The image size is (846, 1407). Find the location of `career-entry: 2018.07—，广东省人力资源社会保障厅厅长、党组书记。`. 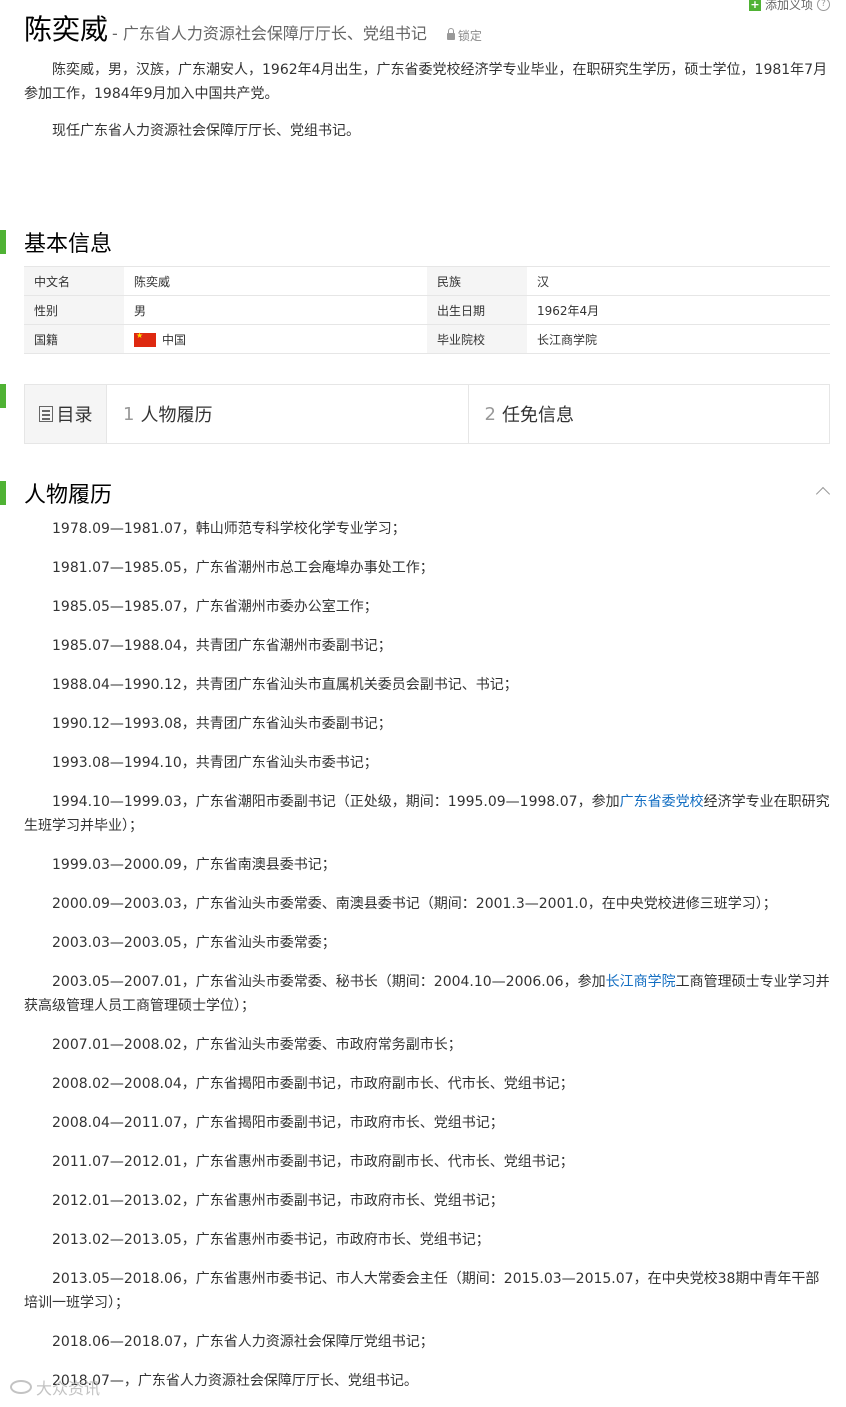

career-entry: 2018.07—，广东省人力资源社会保障厅厅长、党组书记。 is located at coordinates (235, 1381).